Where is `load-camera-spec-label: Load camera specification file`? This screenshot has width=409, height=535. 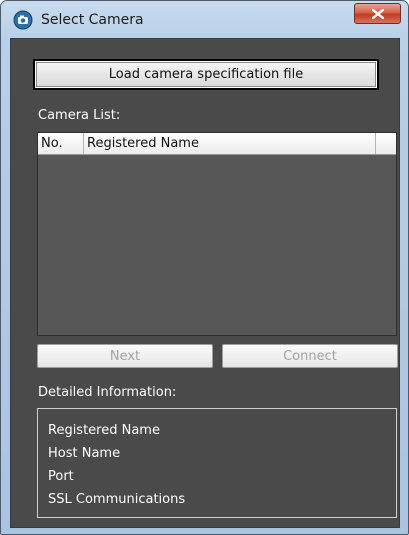
load-camera-spec-label: Load camera specification file is located at coordinates (206, 74).